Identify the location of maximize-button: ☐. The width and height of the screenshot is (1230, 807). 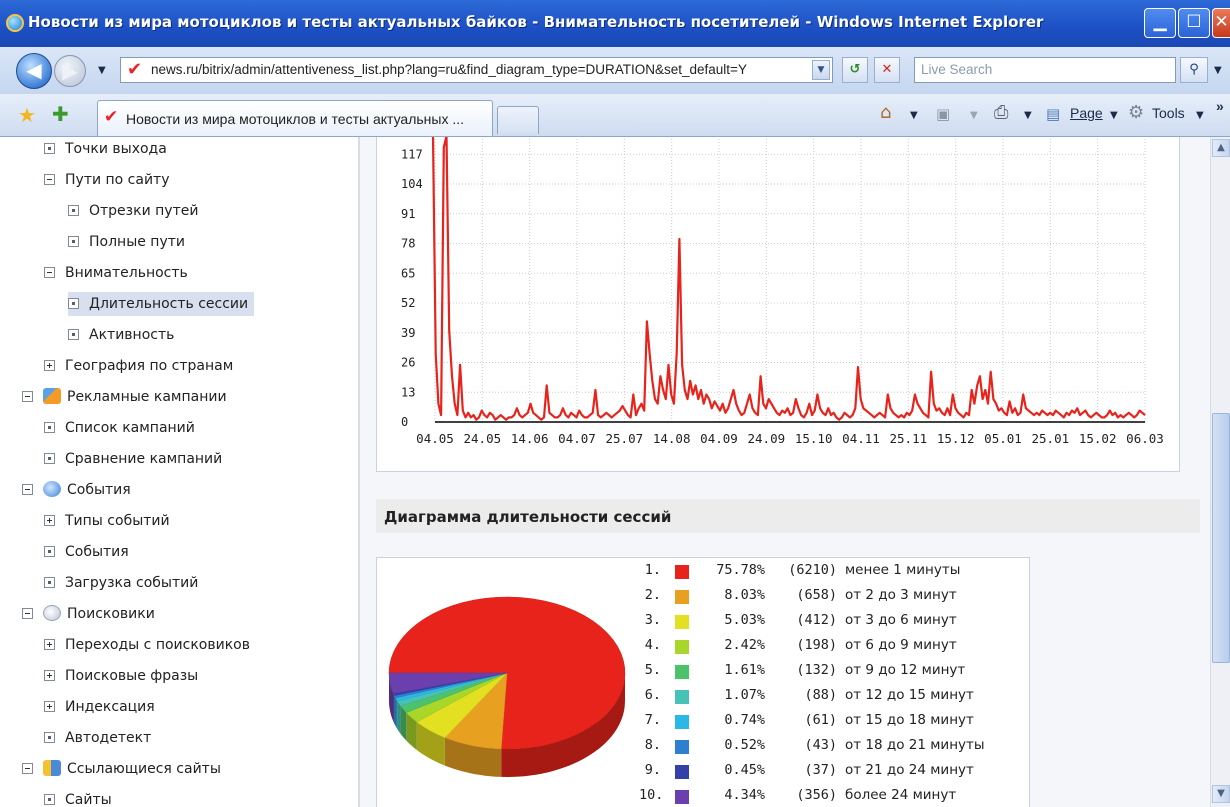
(1194, 23).